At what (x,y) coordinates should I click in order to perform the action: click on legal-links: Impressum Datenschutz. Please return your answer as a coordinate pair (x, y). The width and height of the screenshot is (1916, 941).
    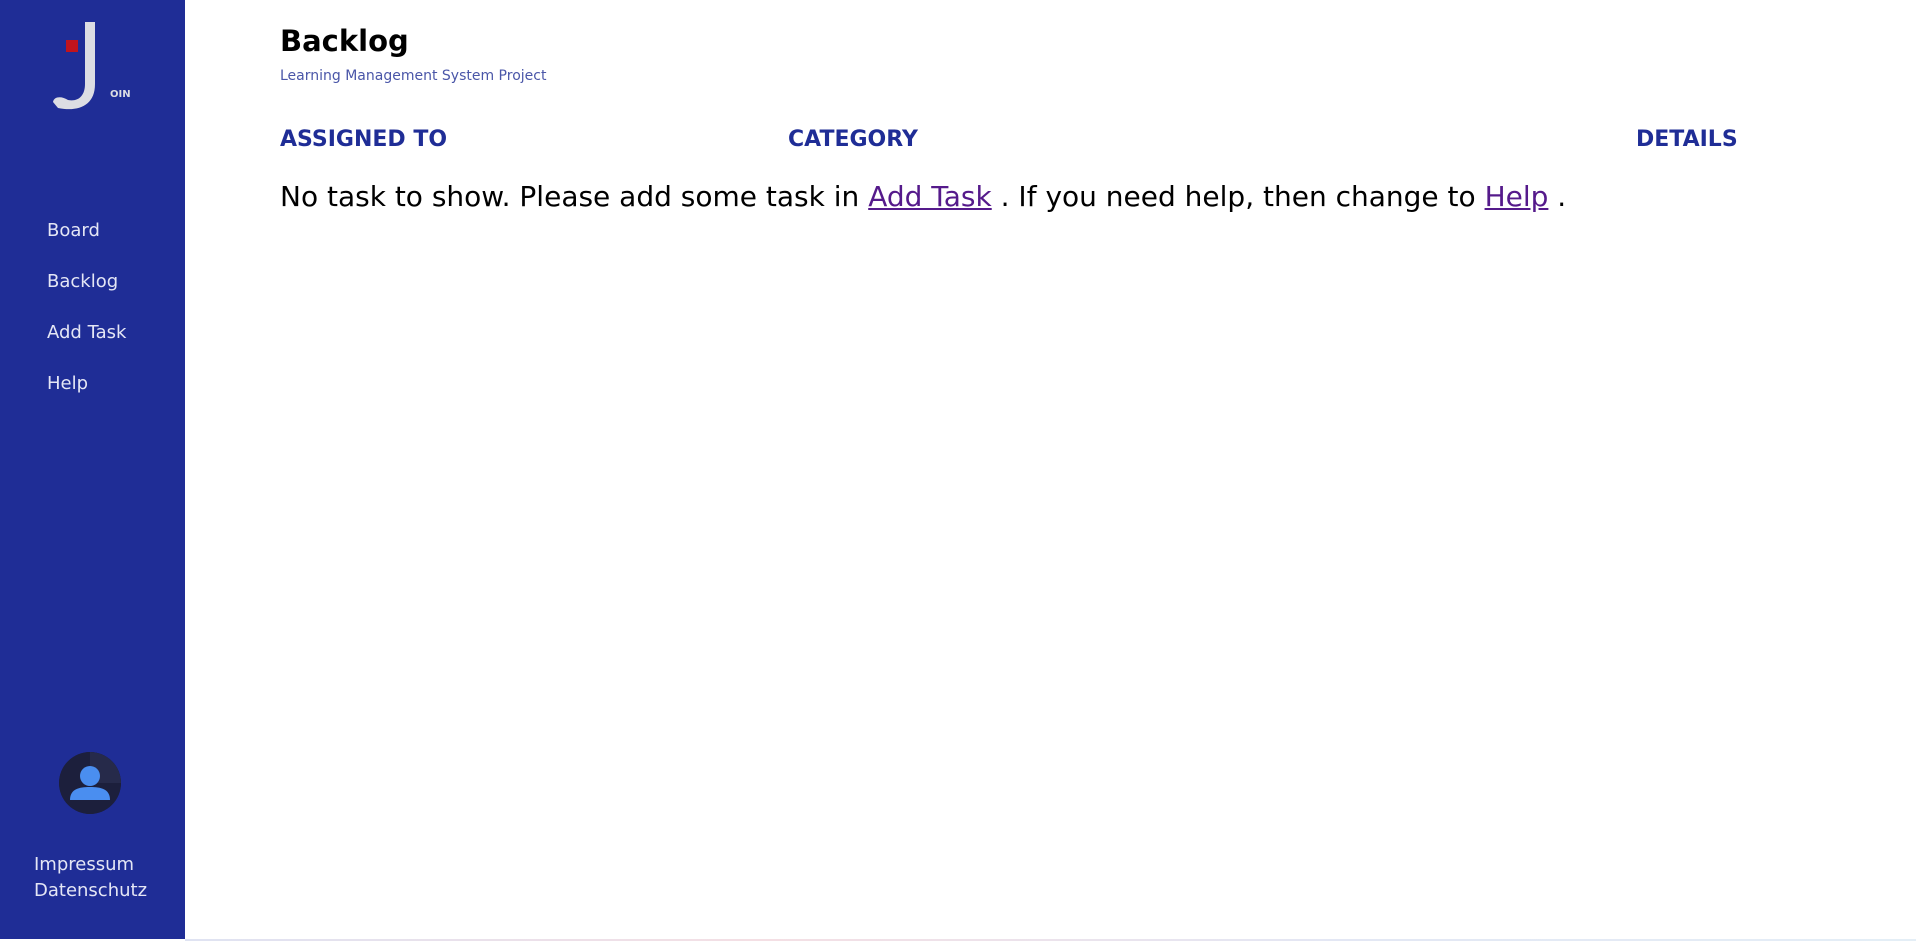
    Looking at the image, I should click on (90, 878).